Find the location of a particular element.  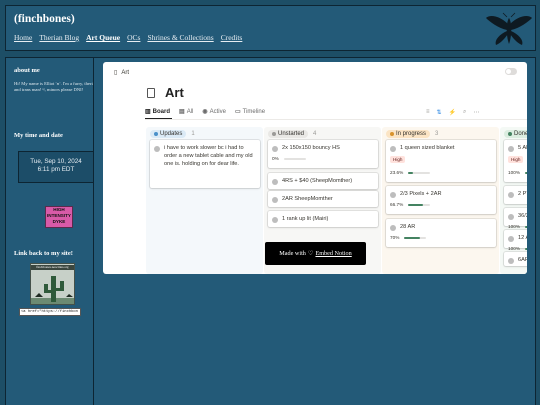

timeline-icon: ▭ is located at coordinates (237, 112).